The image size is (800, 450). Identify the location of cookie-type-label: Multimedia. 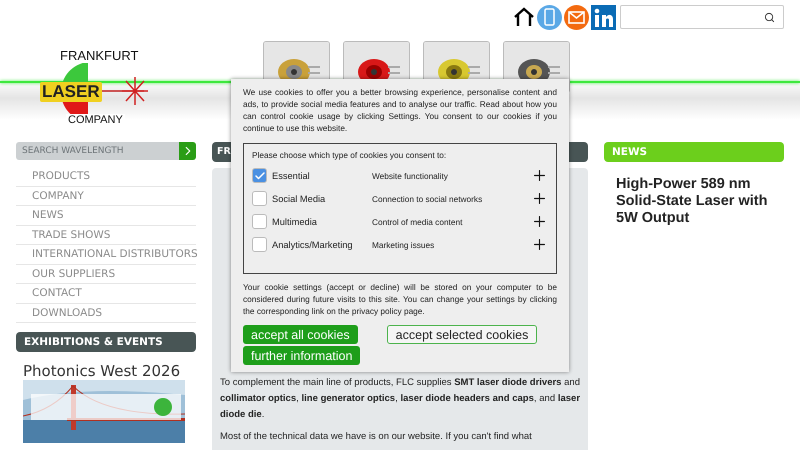
(295, 221).